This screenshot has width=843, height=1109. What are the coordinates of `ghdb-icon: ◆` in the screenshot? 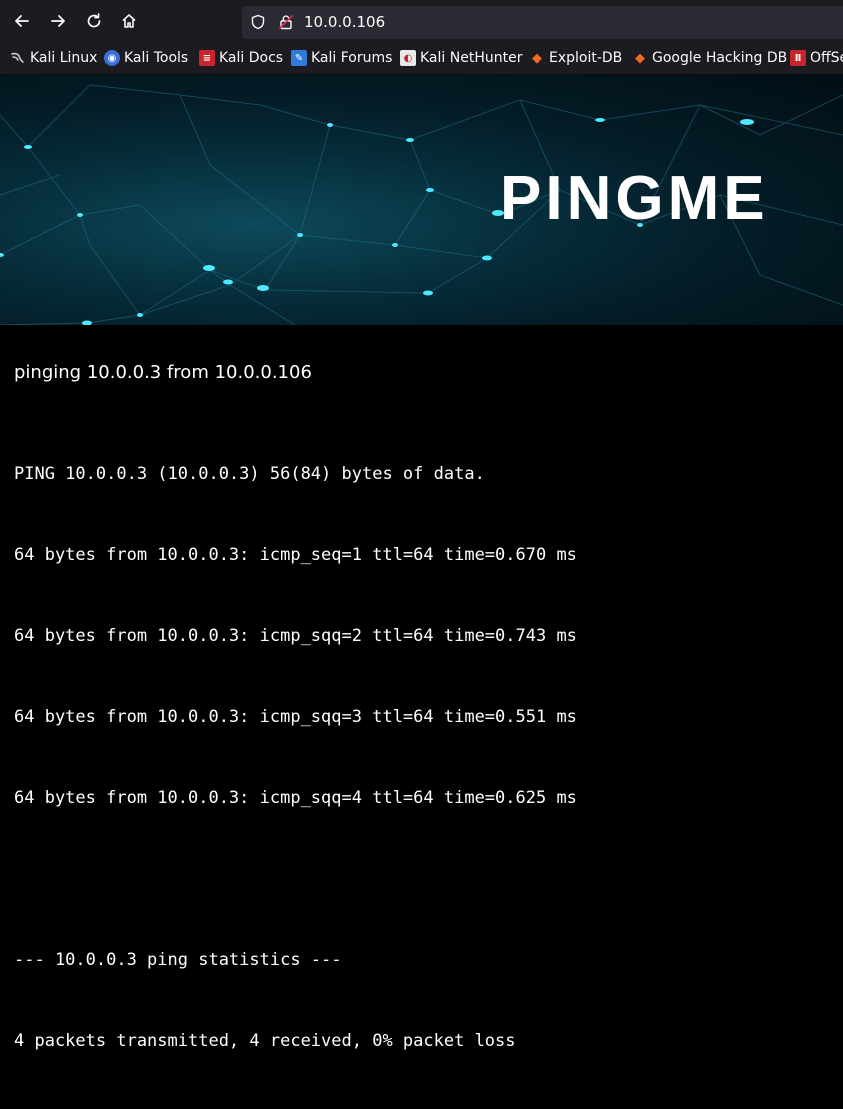 It's located at (640, 58).